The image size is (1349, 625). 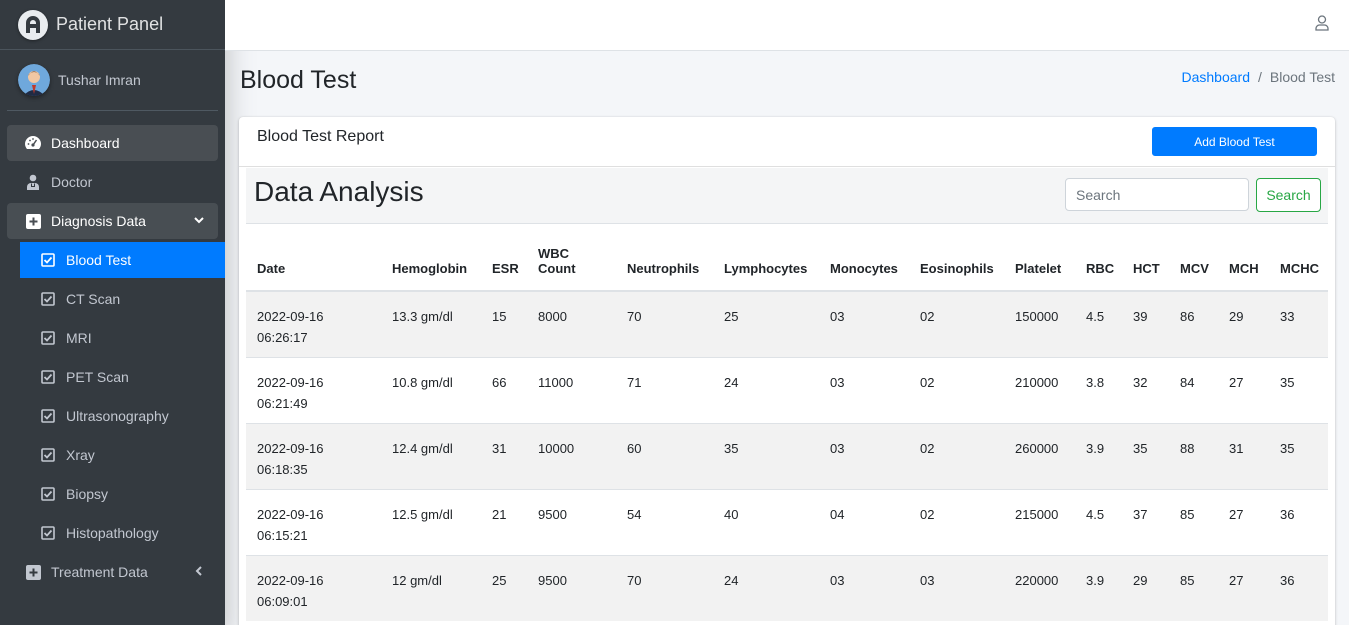 I want to click on table-cell: 33, so click(x=1298, y=323).